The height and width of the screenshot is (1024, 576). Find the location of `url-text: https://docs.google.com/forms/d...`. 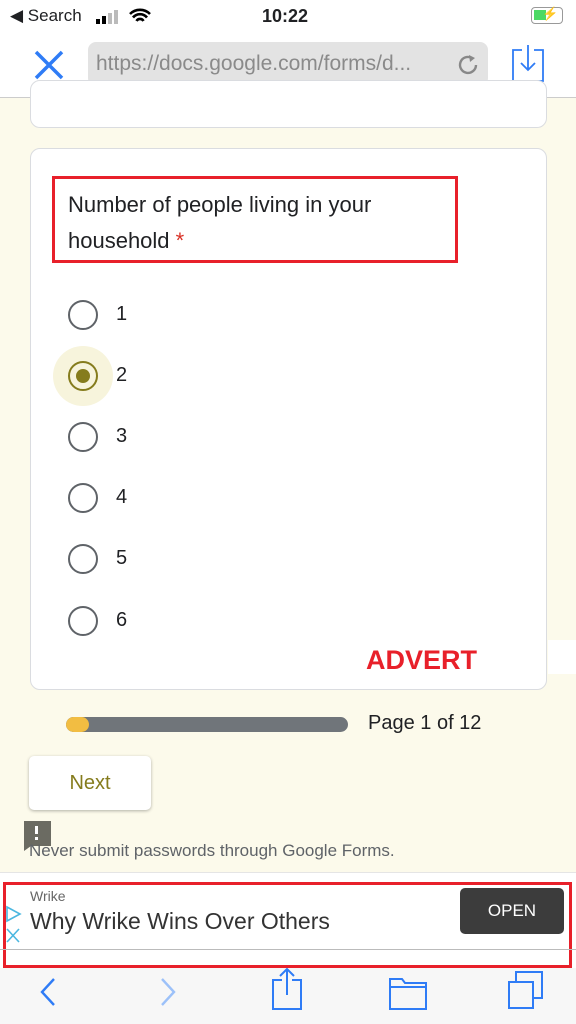

url-text: https://docs.google.com/forms/d... is located at coordinates (253, 63).